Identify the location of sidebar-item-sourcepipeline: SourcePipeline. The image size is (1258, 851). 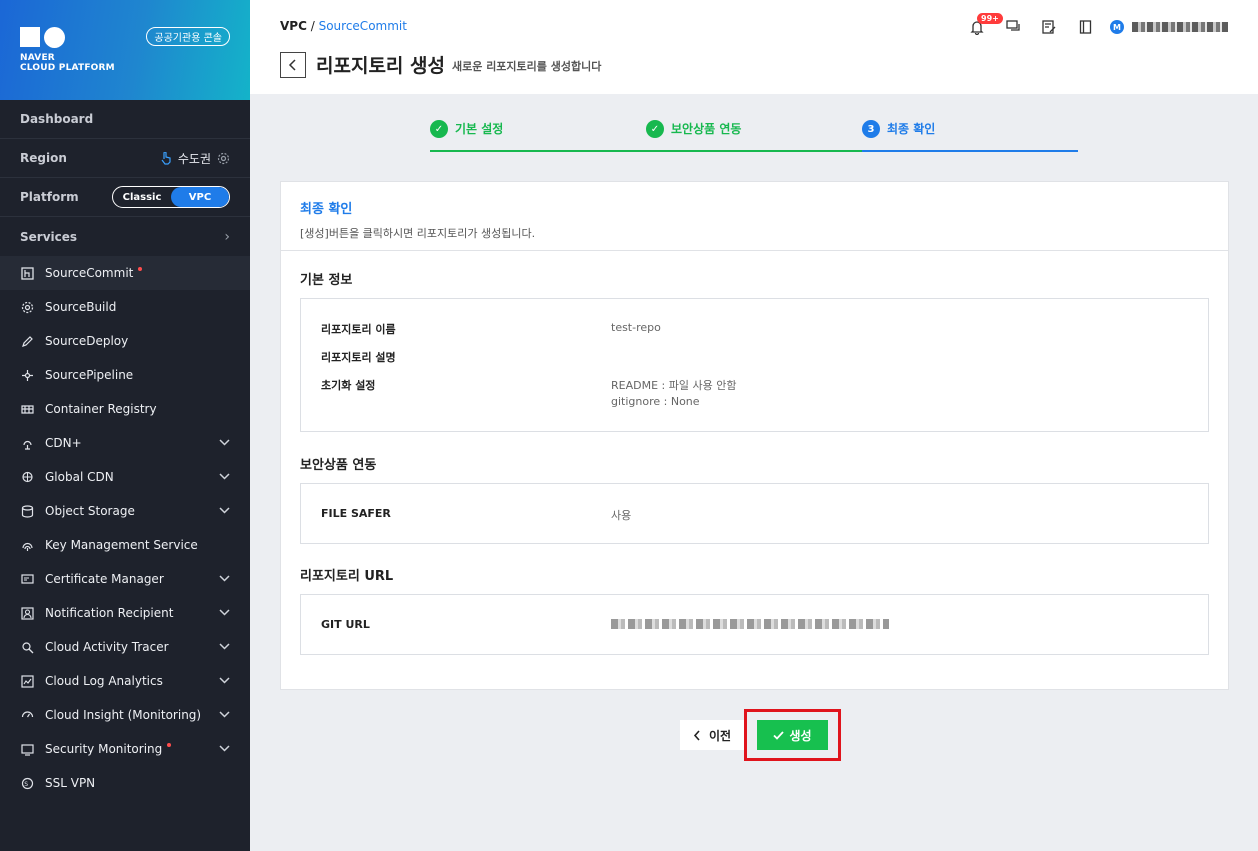
(125, 375).